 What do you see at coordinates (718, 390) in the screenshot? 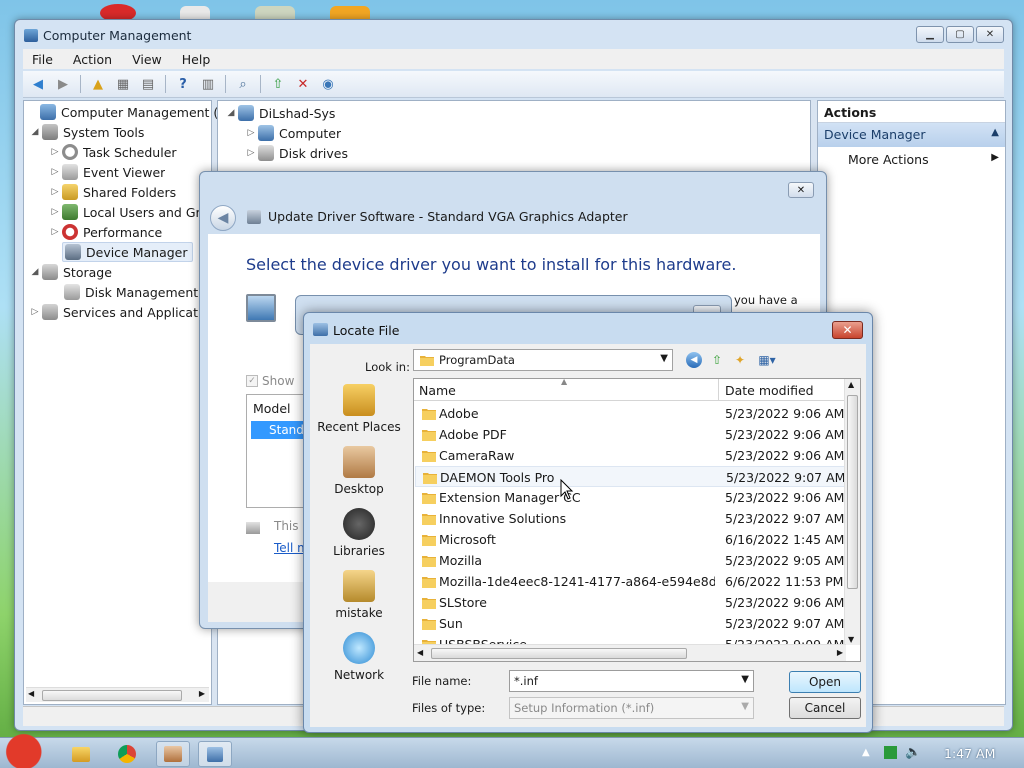
I see `column-divider` at bounding box center [718, 390].